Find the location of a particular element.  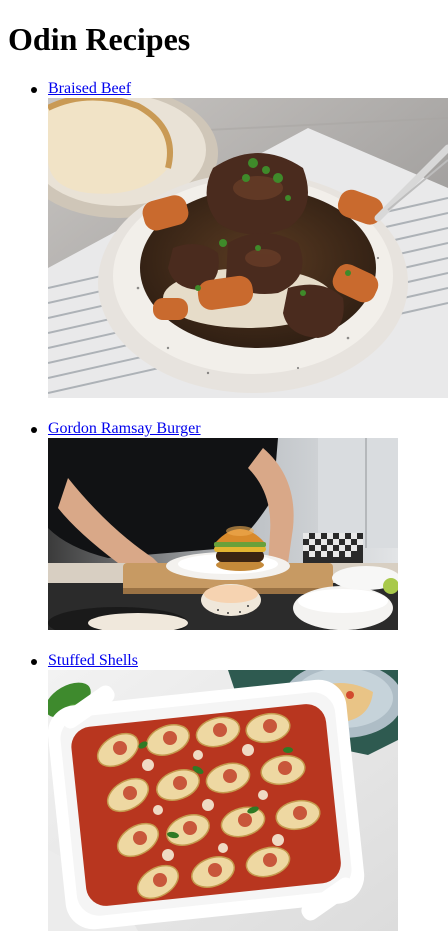

recipe-link-gordon-ramsay-burger: Gordon Ramsay Burger is located at coordinates (223, 429).